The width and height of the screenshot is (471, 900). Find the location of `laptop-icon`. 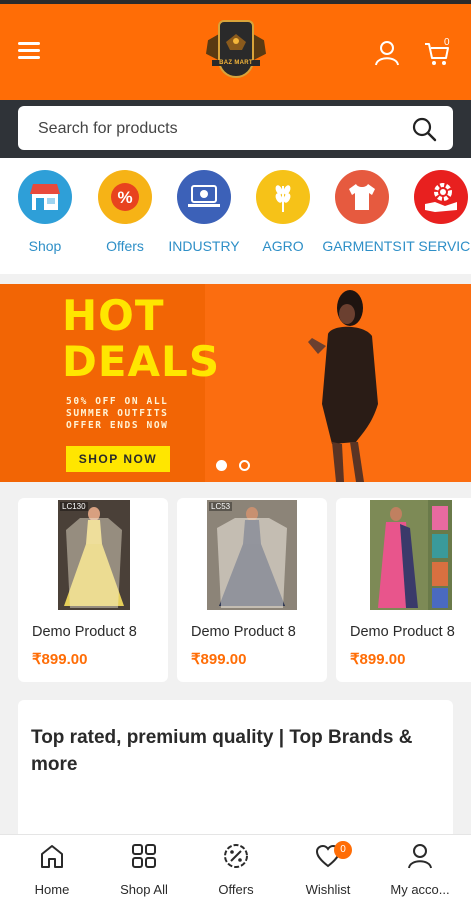

laptop-icon is located at coordinates (204, 197).